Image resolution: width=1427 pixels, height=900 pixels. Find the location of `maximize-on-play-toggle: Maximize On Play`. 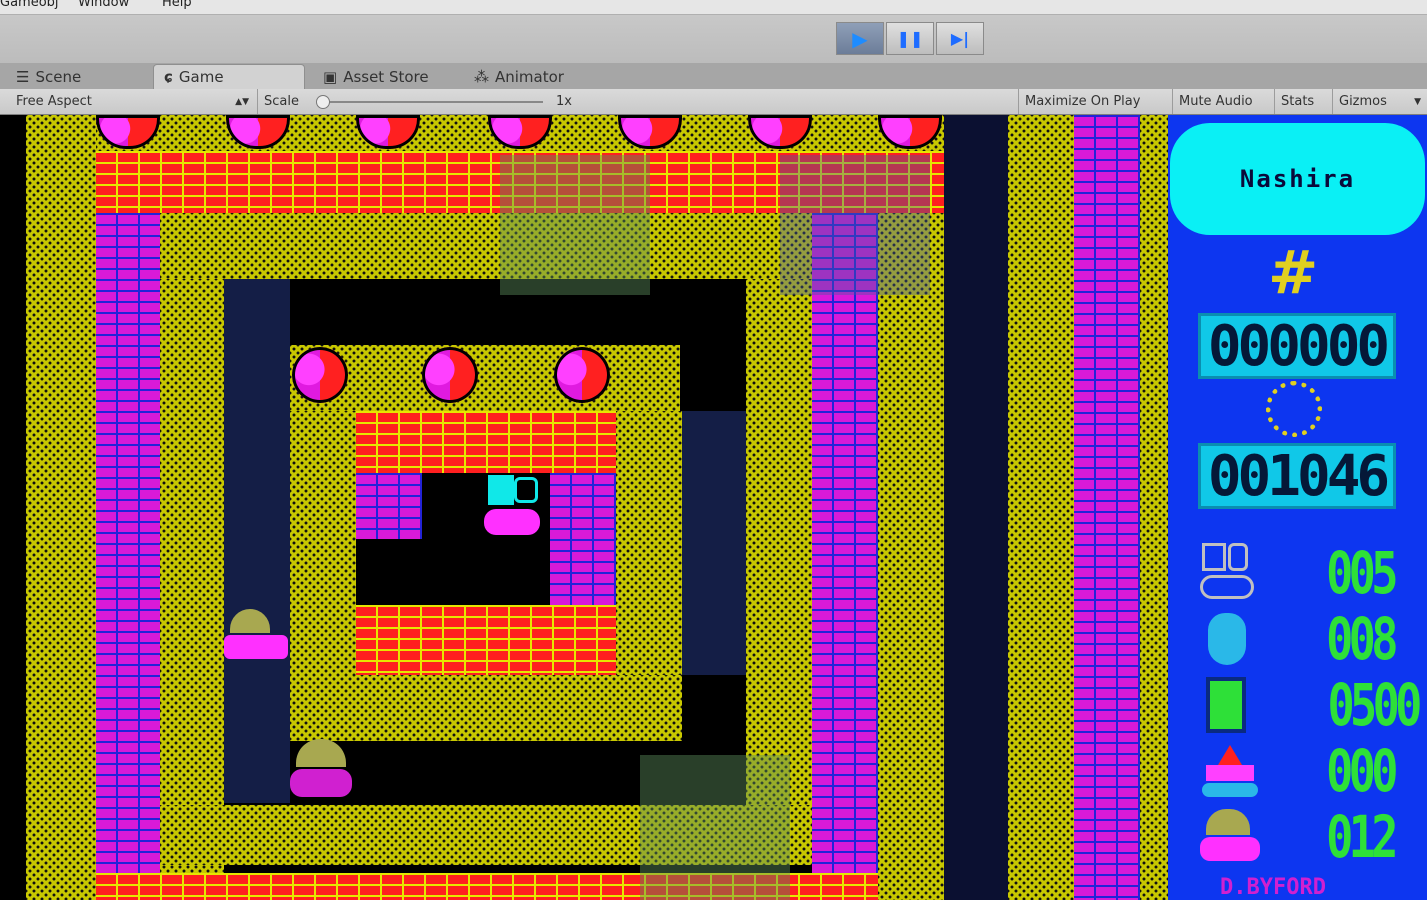

maximize-on-play-toggle: Maximize On Play is located at coordinates (1094, 101).